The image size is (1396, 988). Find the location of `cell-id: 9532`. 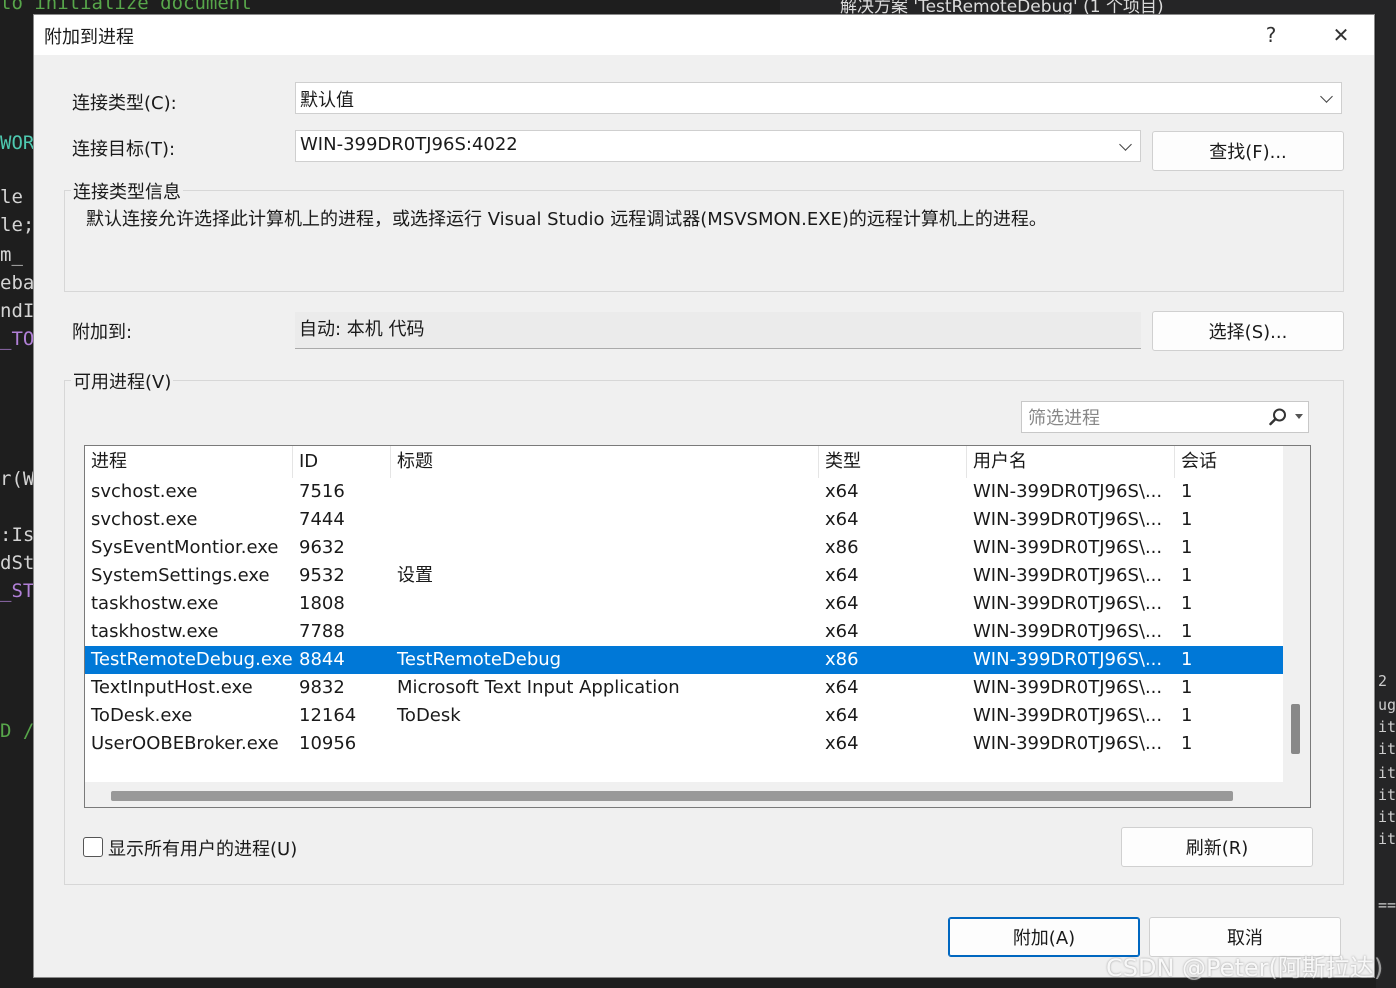

cell-id: 9532 is located at coordinates (322, 575).